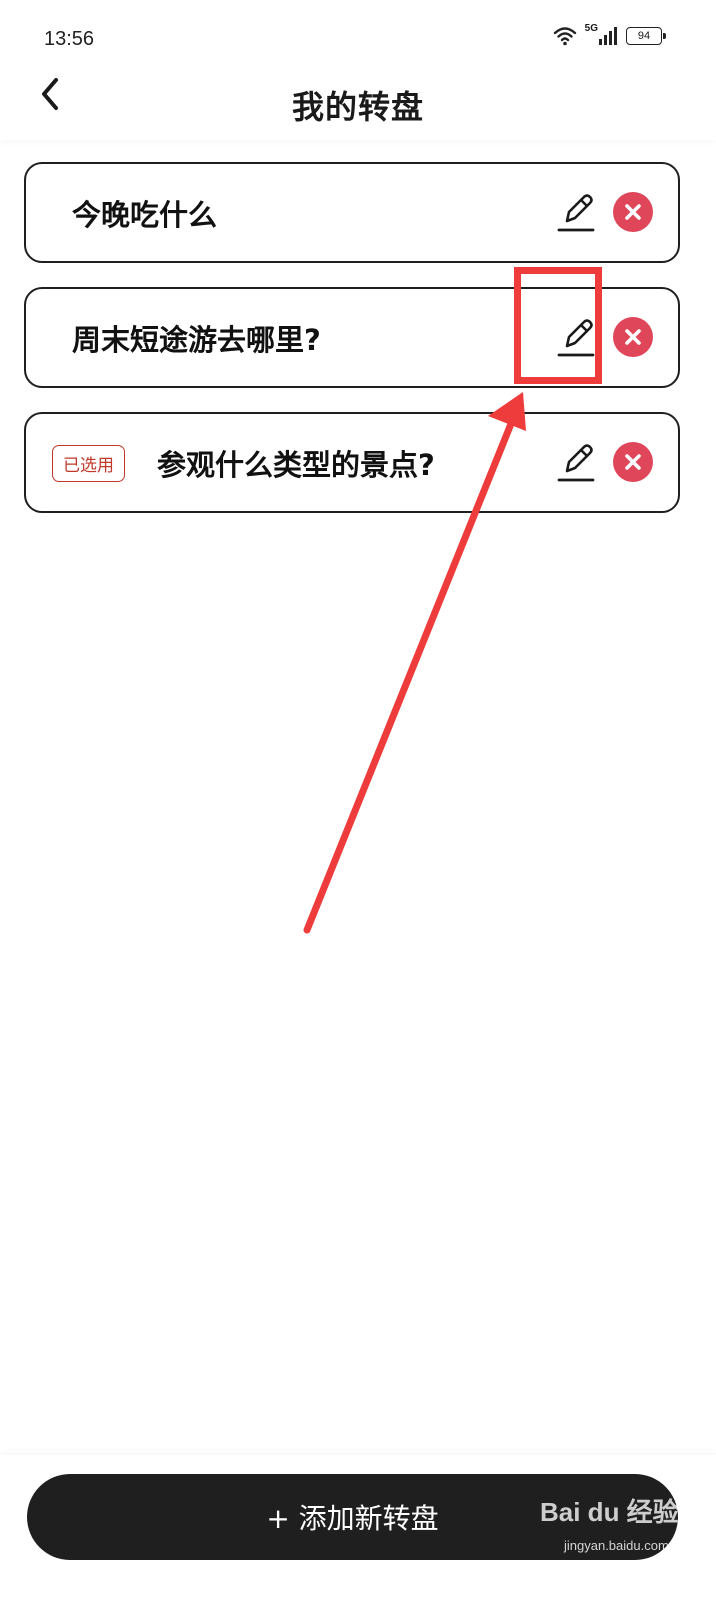  I want to click on status-bar: 13:56 5G 94, so click(358, 35).